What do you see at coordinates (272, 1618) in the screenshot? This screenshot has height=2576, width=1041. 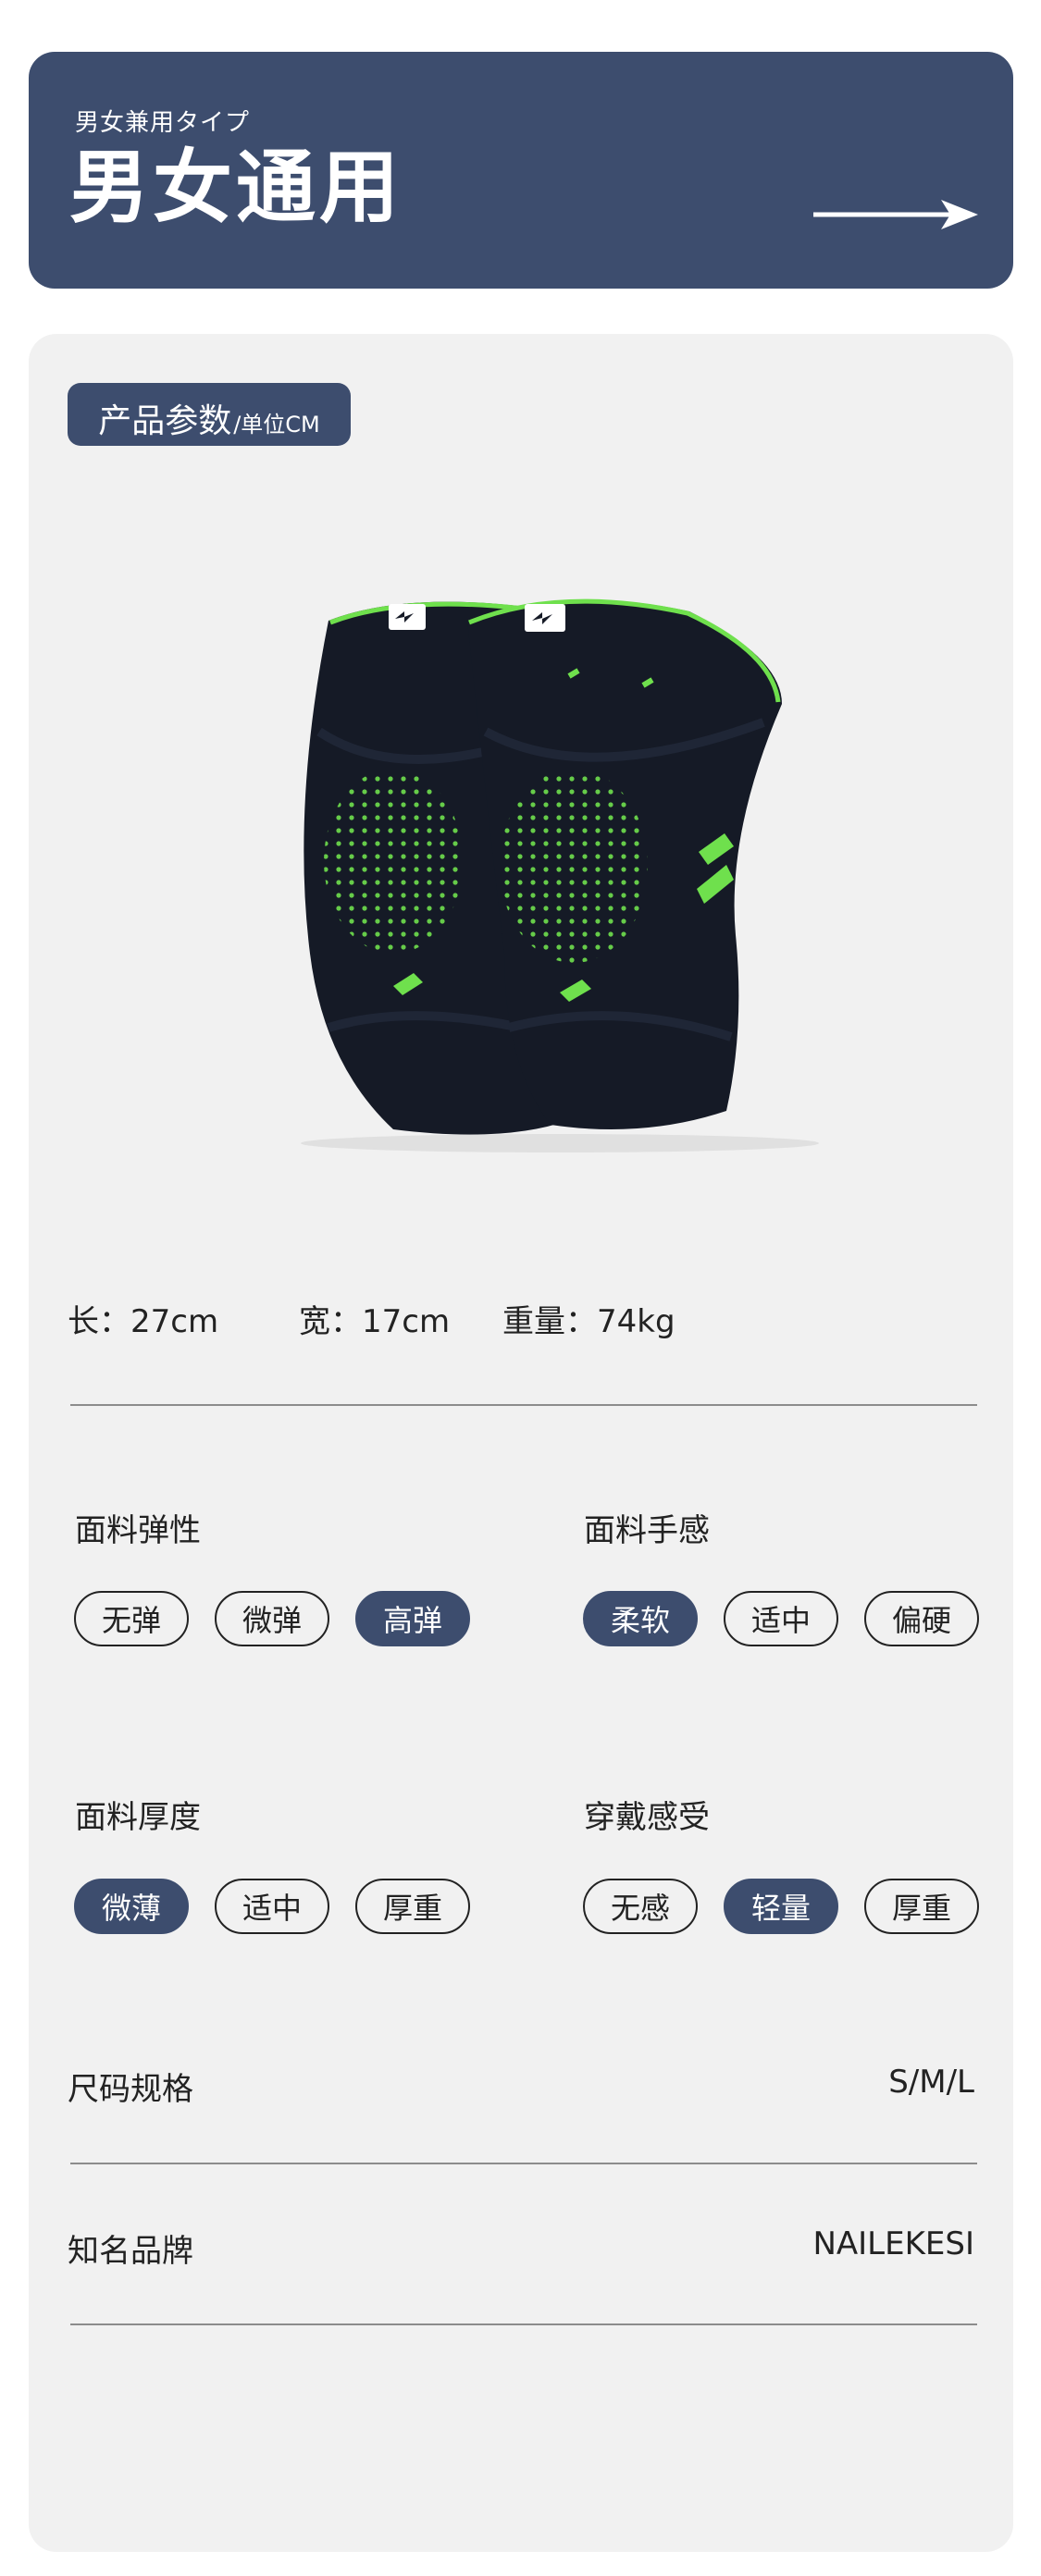 I see `chip-elasticity-slight: 微弹` at bounding box center [272, 1618].